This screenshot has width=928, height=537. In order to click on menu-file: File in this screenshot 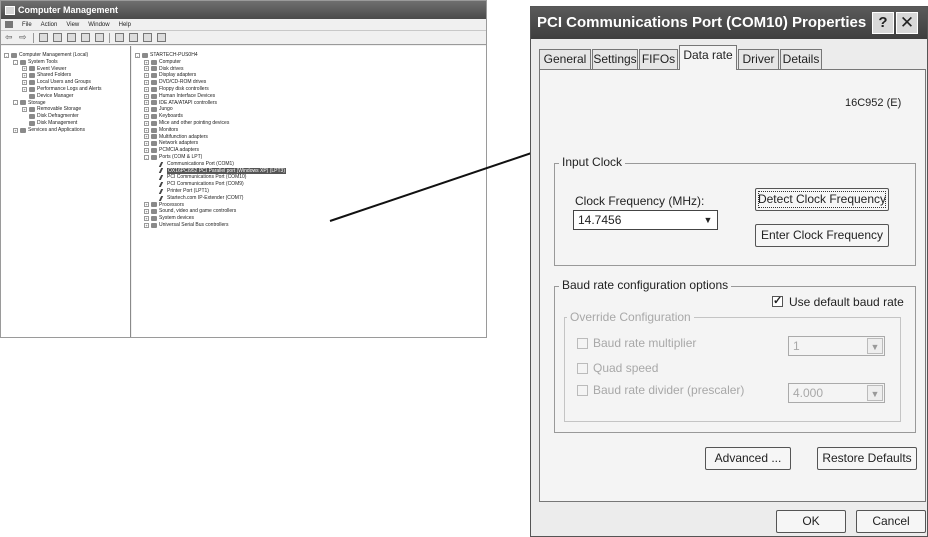, I will do `click(27, 25)`.